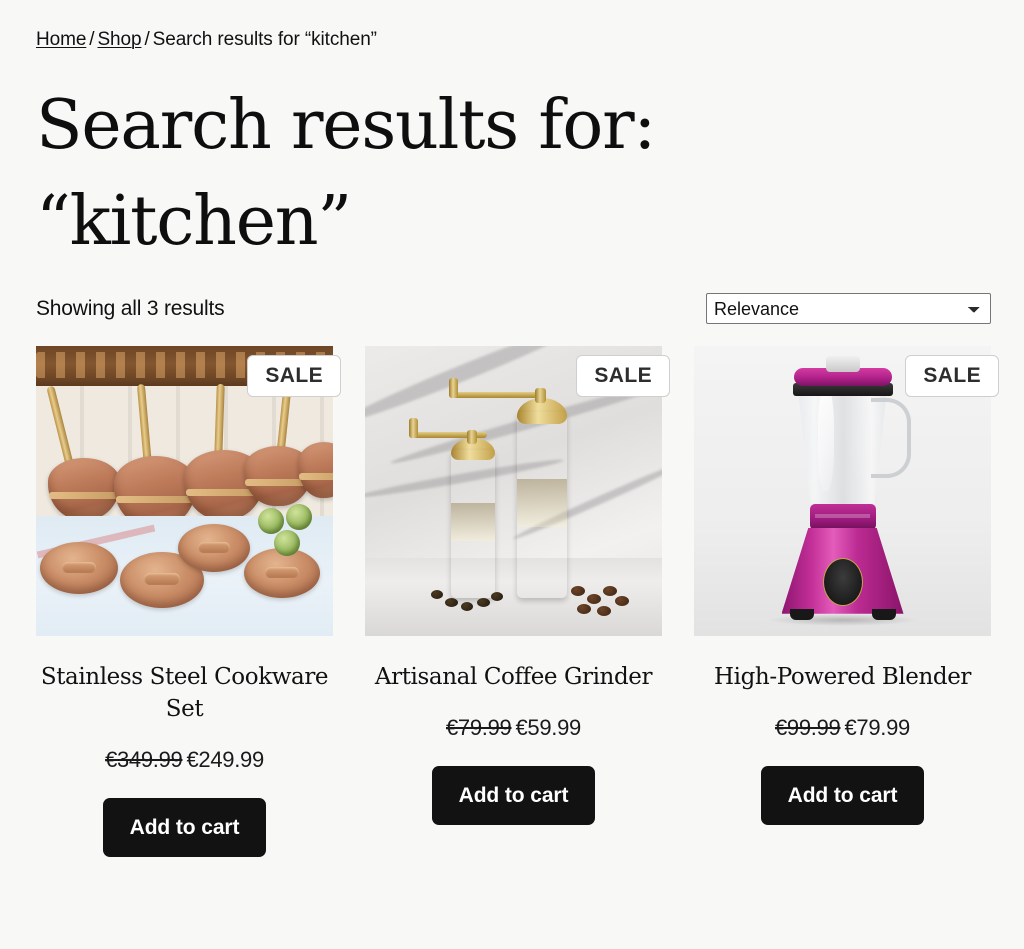 Image resolution: width=1024 pixels, height=949 pixels. What do you see at coordinates (119, 39) in the screenshot?
I see `breadcrumb-link-shop: Shop` at bounding box center [119, 39].